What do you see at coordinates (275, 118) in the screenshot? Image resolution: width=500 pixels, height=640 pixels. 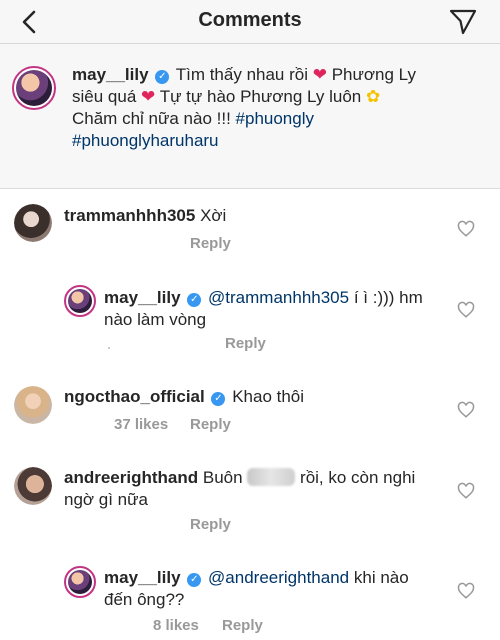 I see `hashtag-link: #phuongly` at bounding box center [275, 118].